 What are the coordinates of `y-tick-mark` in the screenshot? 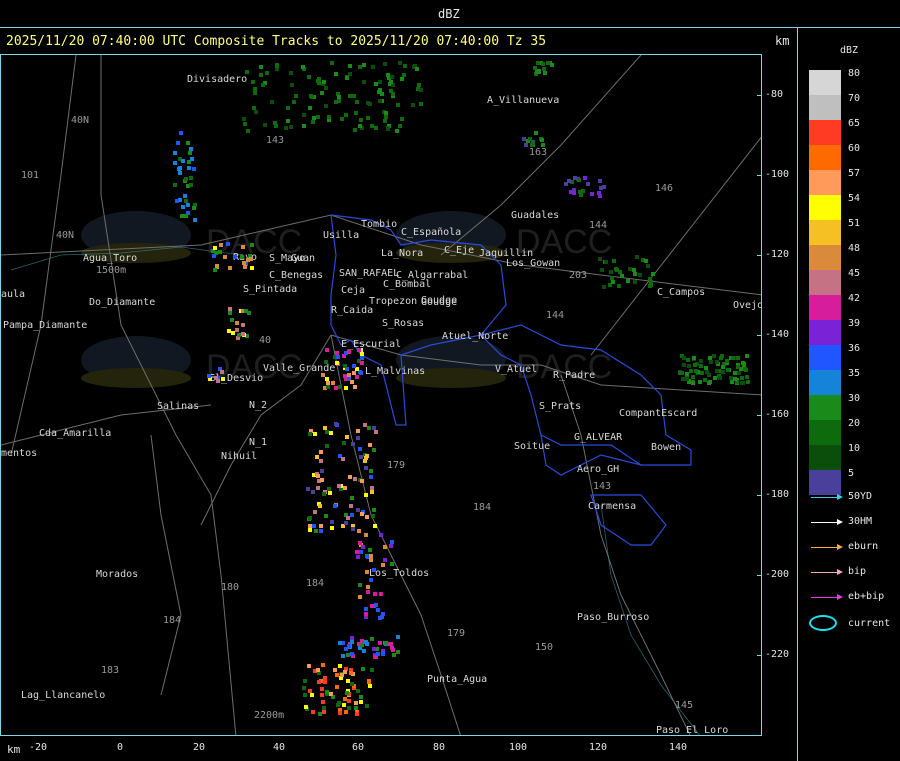 It's located at (759, 415).